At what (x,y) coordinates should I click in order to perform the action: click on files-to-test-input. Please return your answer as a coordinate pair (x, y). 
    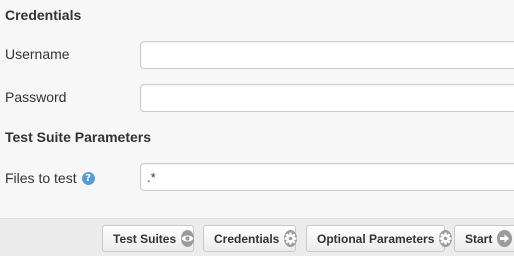
    Looking at the image, I should click on (327, 177).